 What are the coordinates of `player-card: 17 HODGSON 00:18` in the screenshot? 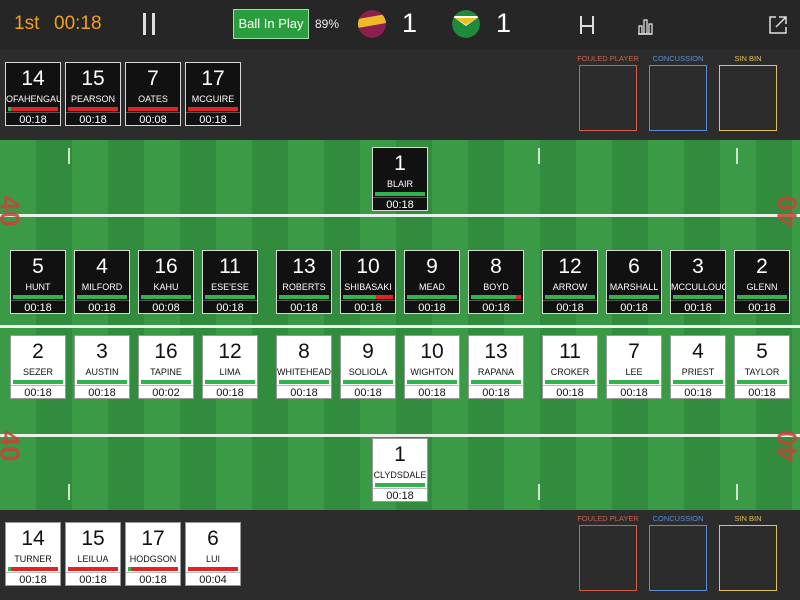 It's located at (153, 554).